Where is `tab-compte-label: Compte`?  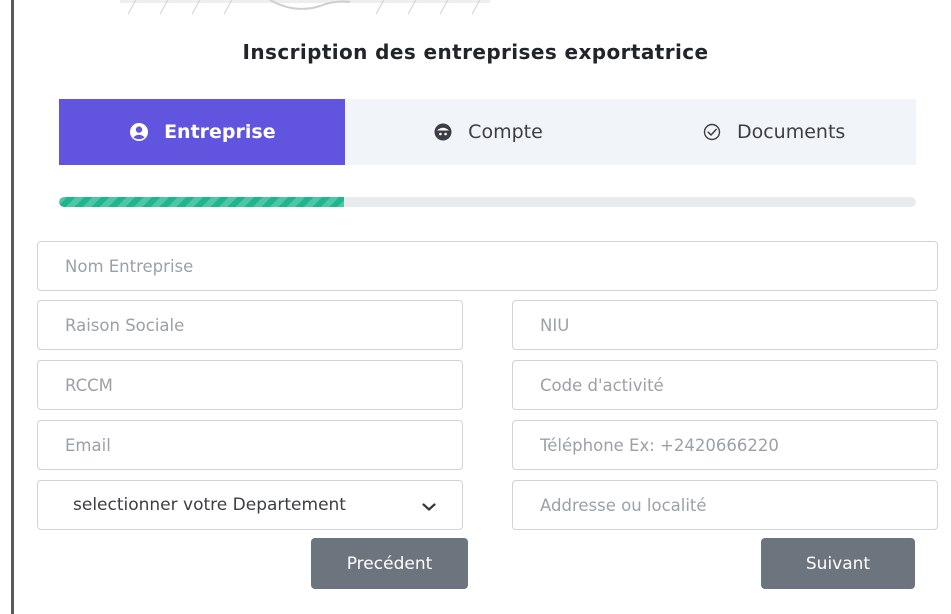
tab-compte-label: Compte is located at coordinates (505, 132).